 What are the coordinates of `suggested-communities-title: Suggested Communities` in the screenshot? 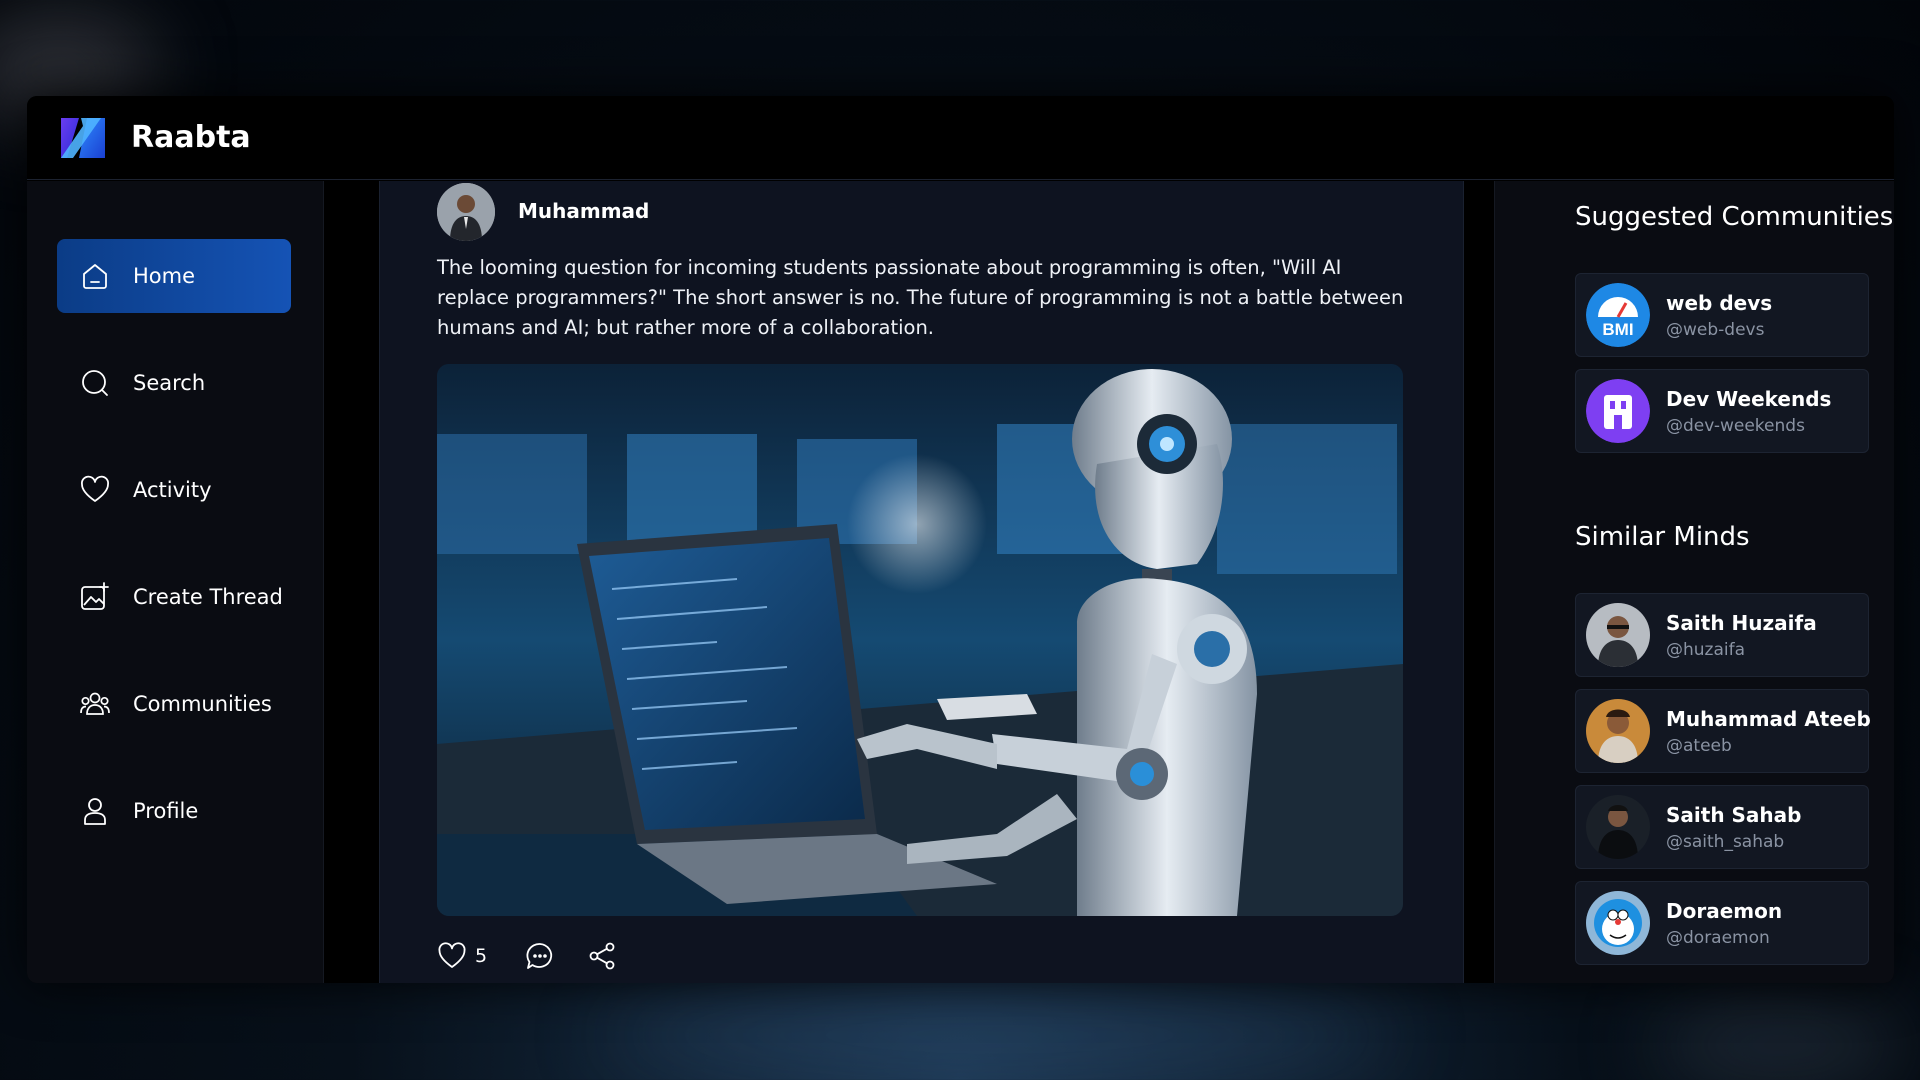 It's located at (1734, 217).